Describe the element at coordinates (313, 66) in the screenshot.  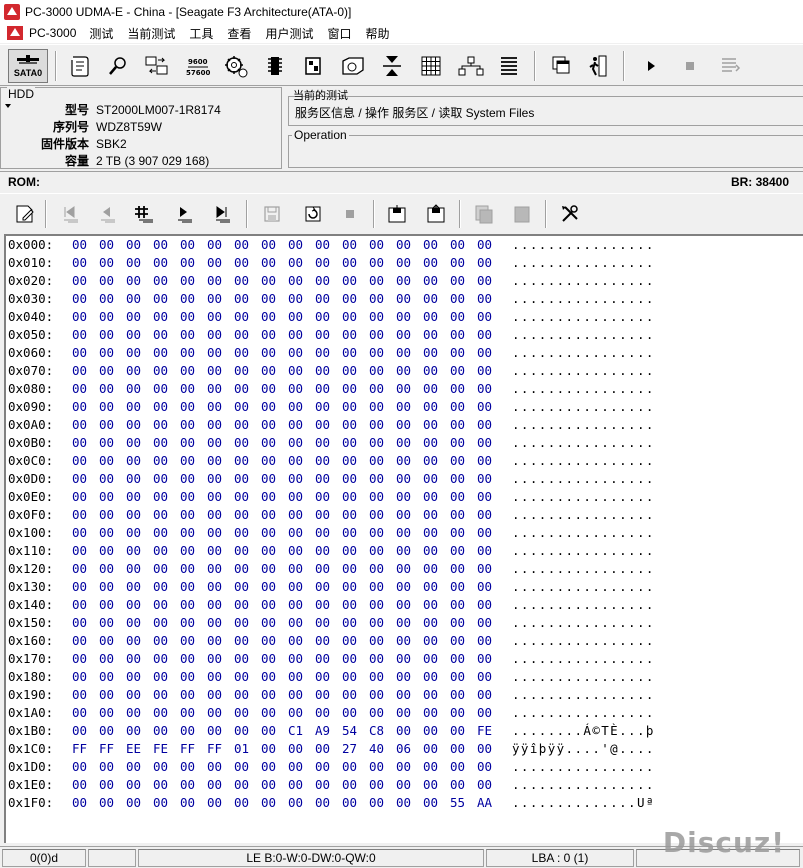
I see `board-button` at that location.